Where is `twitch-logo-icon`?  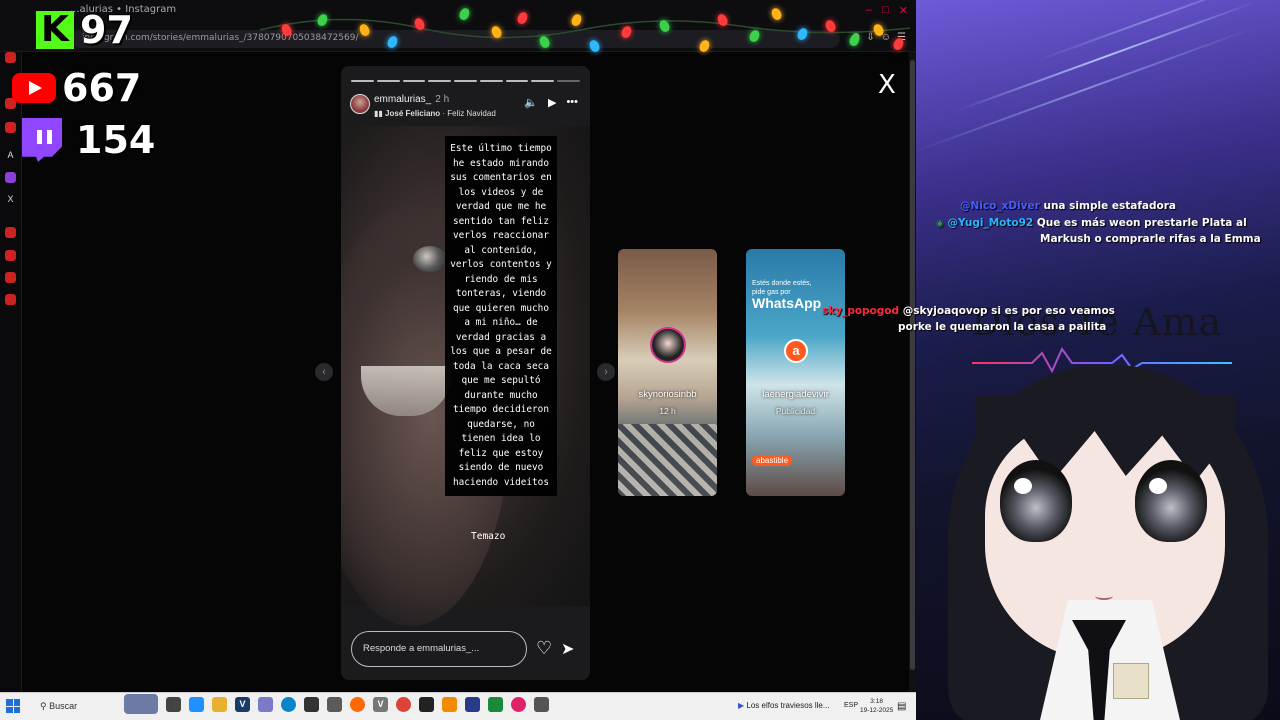 twitch-logo-icon is located at coordinates (42, 140).